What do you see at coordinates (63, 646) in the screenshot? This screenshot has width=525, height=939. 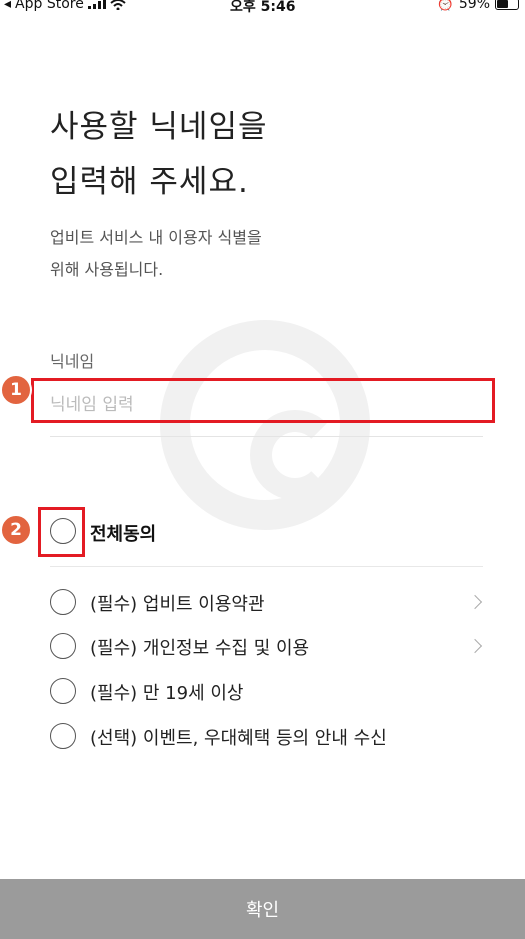 I see `agree-privacy-checkbox` at bounding box center [63, 646].